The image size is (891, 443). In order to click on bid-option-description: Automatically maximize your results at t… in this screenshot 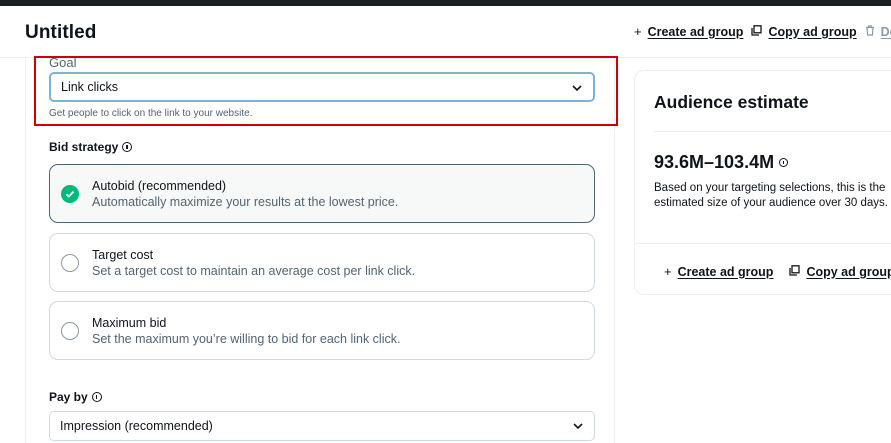, I will do `click(245, 202)`.